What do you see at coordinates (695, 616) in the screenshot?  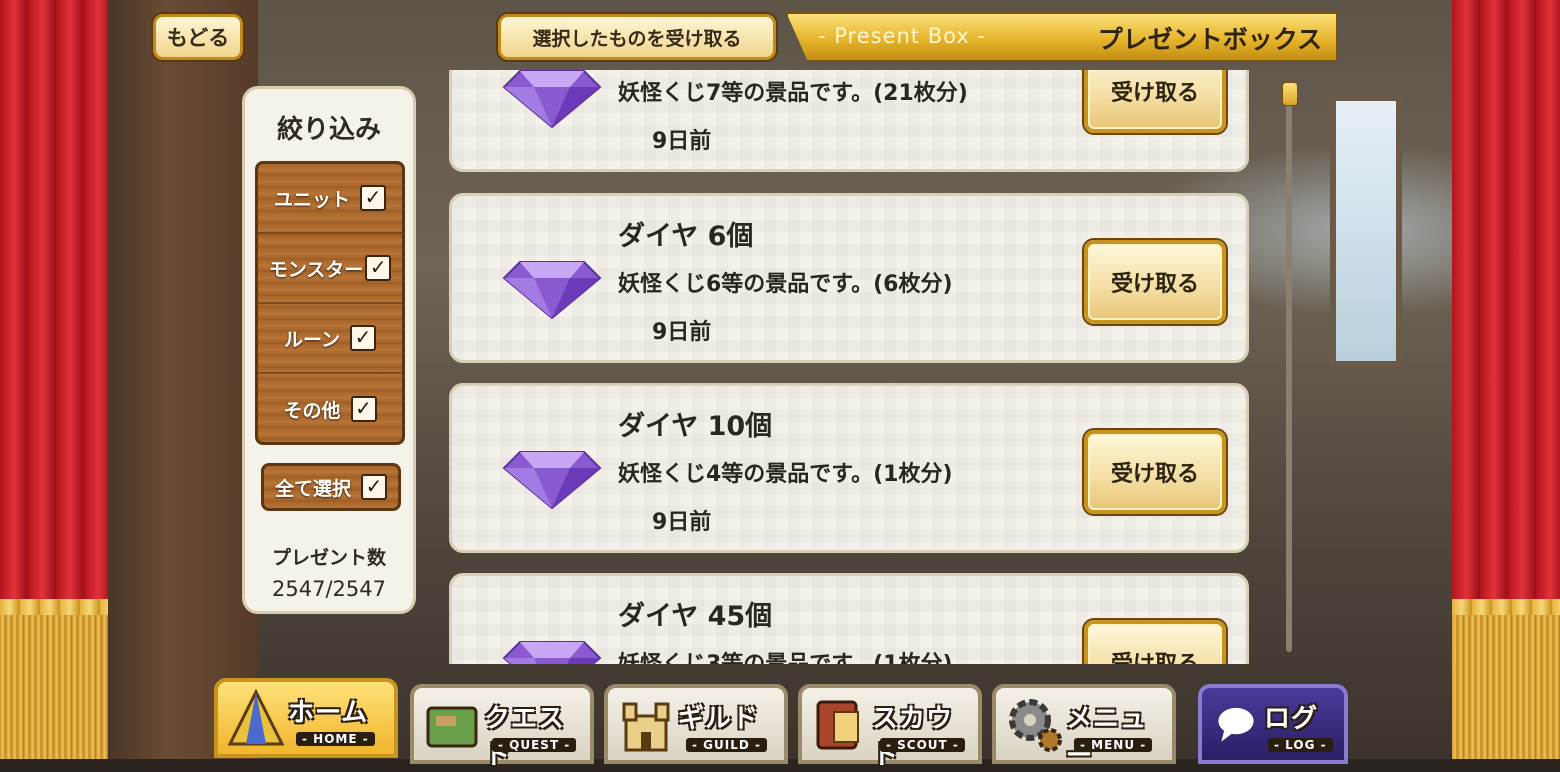 I see `present-title: ダイヤ 45個` at bounding box center [695, 616].